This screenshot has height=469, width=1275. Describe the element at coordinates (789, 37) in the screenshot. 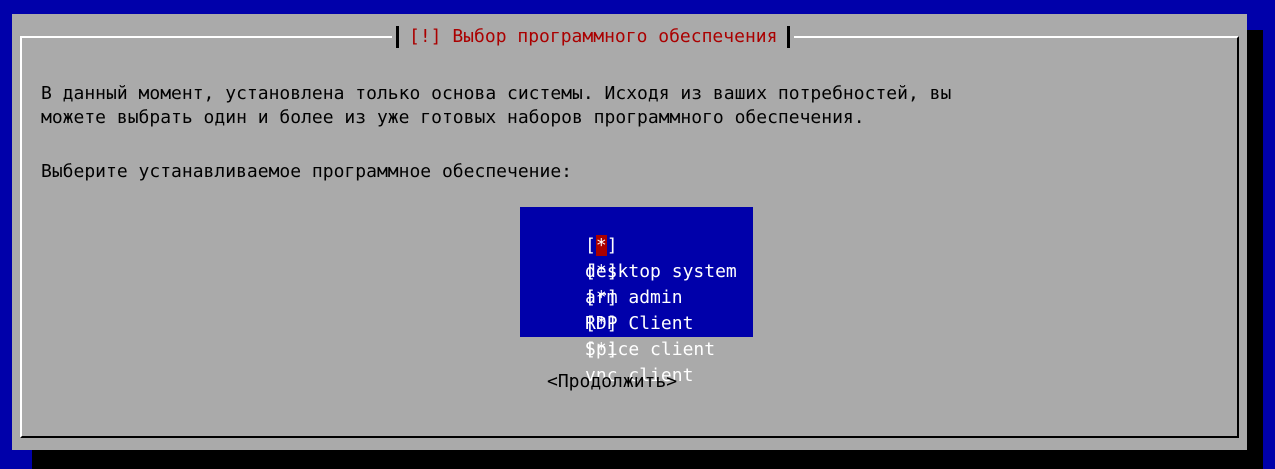

I see `title-right-tick` at that location.